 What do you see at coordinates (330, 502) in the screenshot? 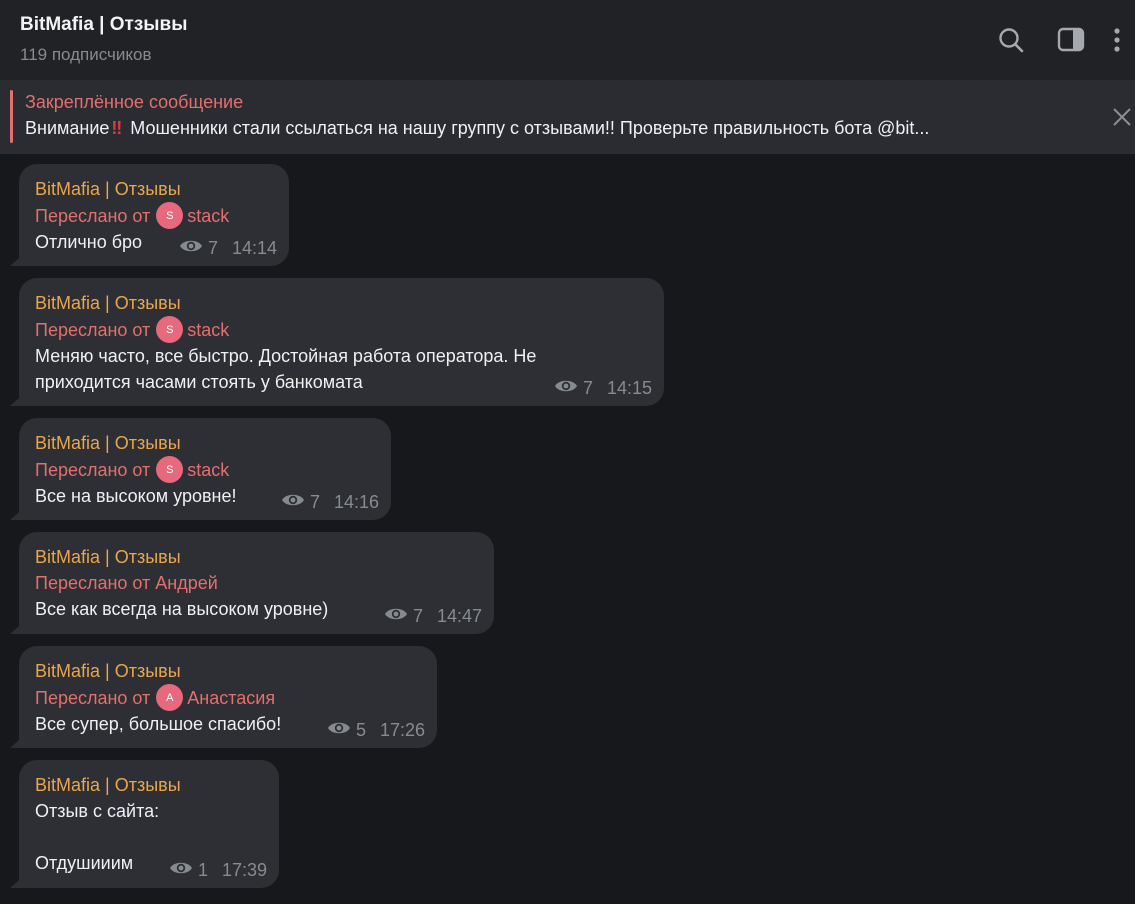
I see `message-meta: 7 14:16` at bounding box center [330, 502].